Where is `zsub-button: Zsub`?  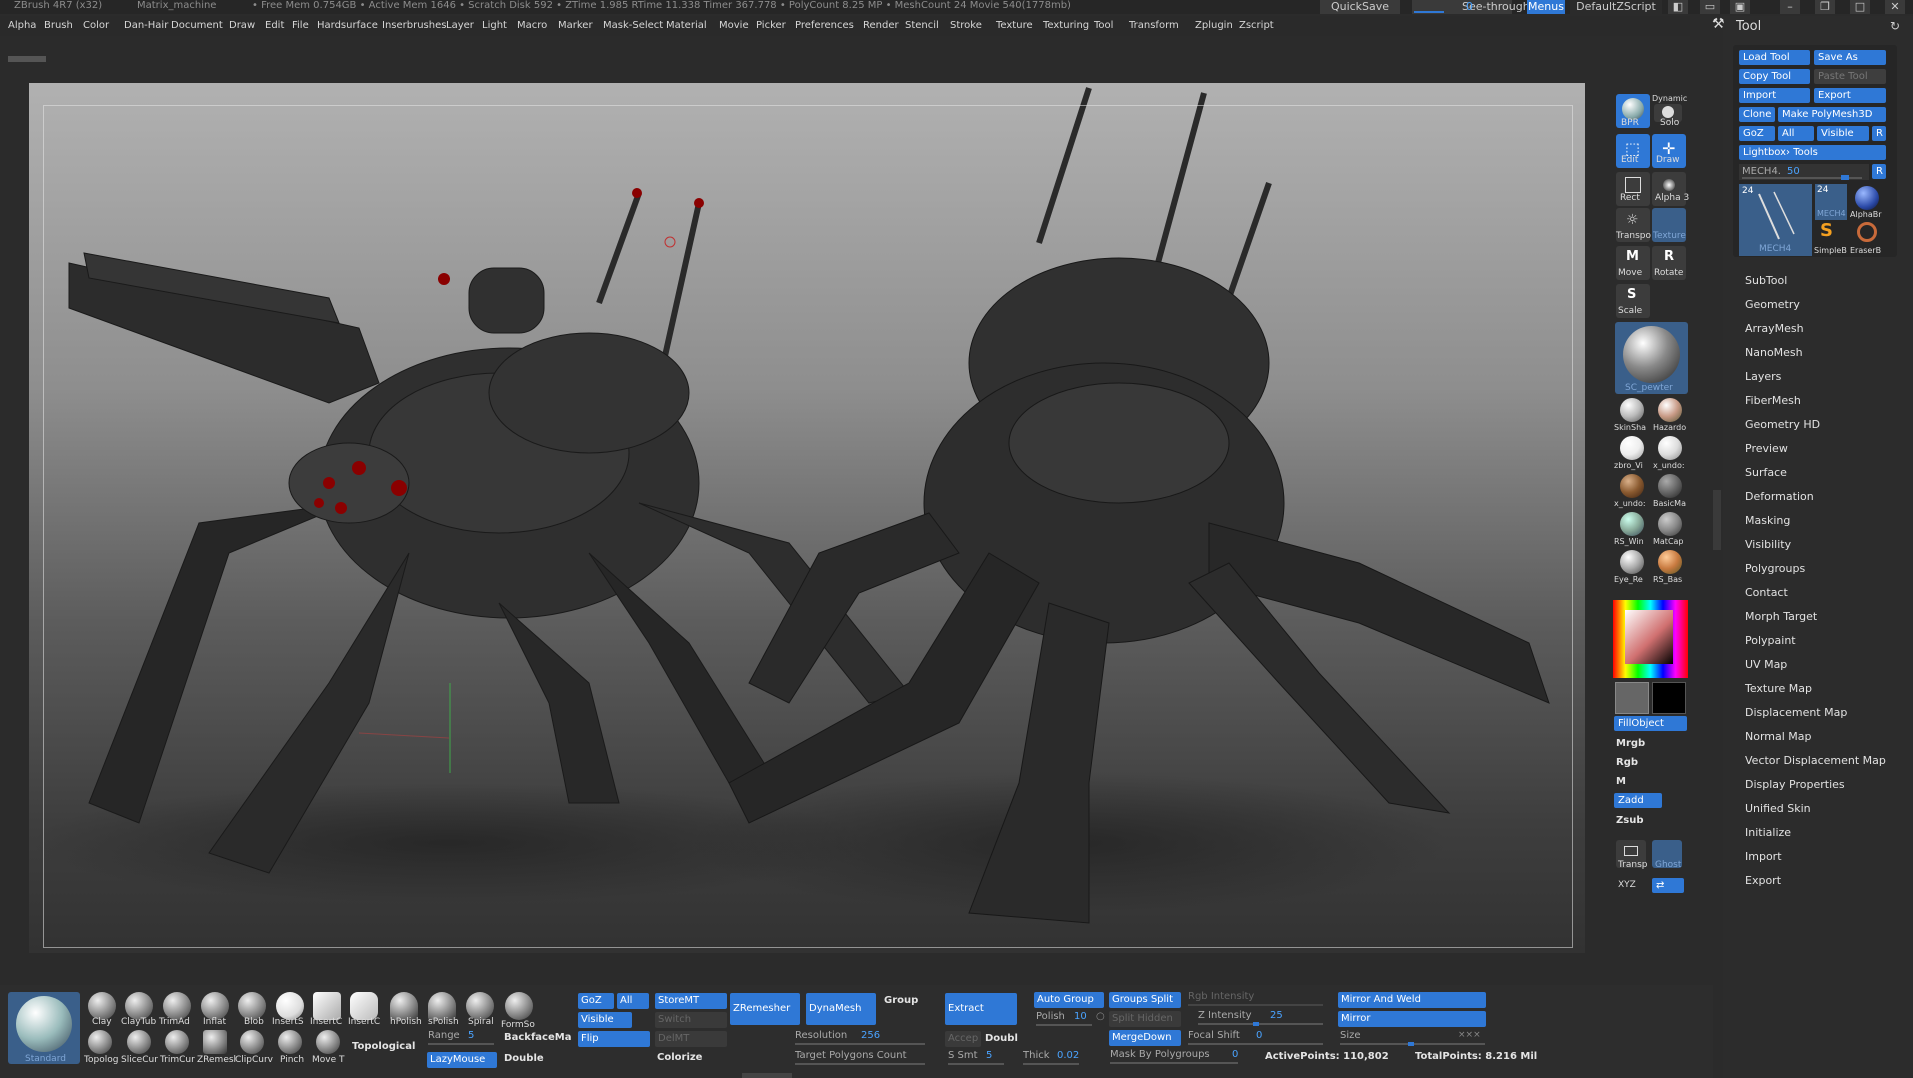
zsub-button: Zsub is located at coordinates (1629, 820).